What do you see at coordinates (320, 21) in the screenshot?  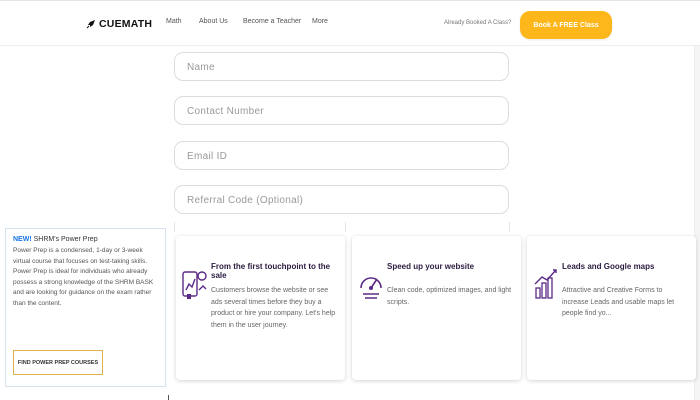 I see `nav-more: More` at bounding box center [320, 21].